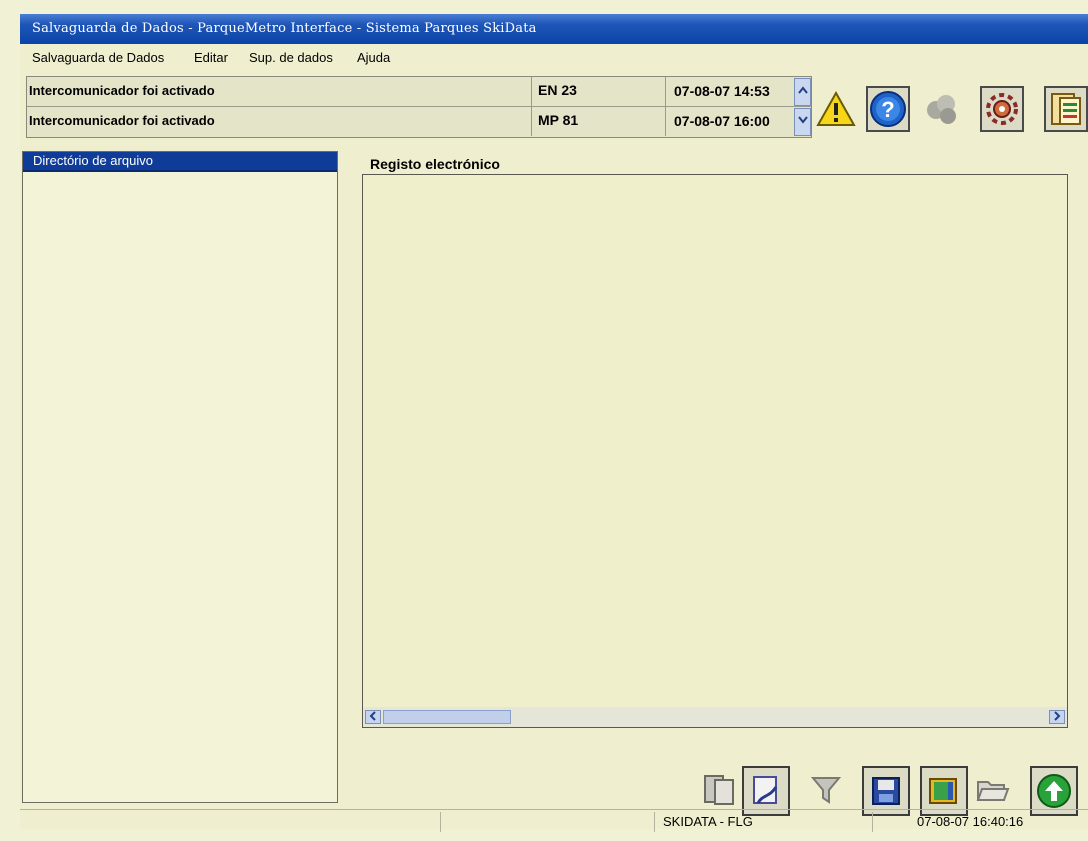 Image resolution: width=1088 pixels, height=841 pixels. I want to click on chevron-down-icon, so click(802, 120).